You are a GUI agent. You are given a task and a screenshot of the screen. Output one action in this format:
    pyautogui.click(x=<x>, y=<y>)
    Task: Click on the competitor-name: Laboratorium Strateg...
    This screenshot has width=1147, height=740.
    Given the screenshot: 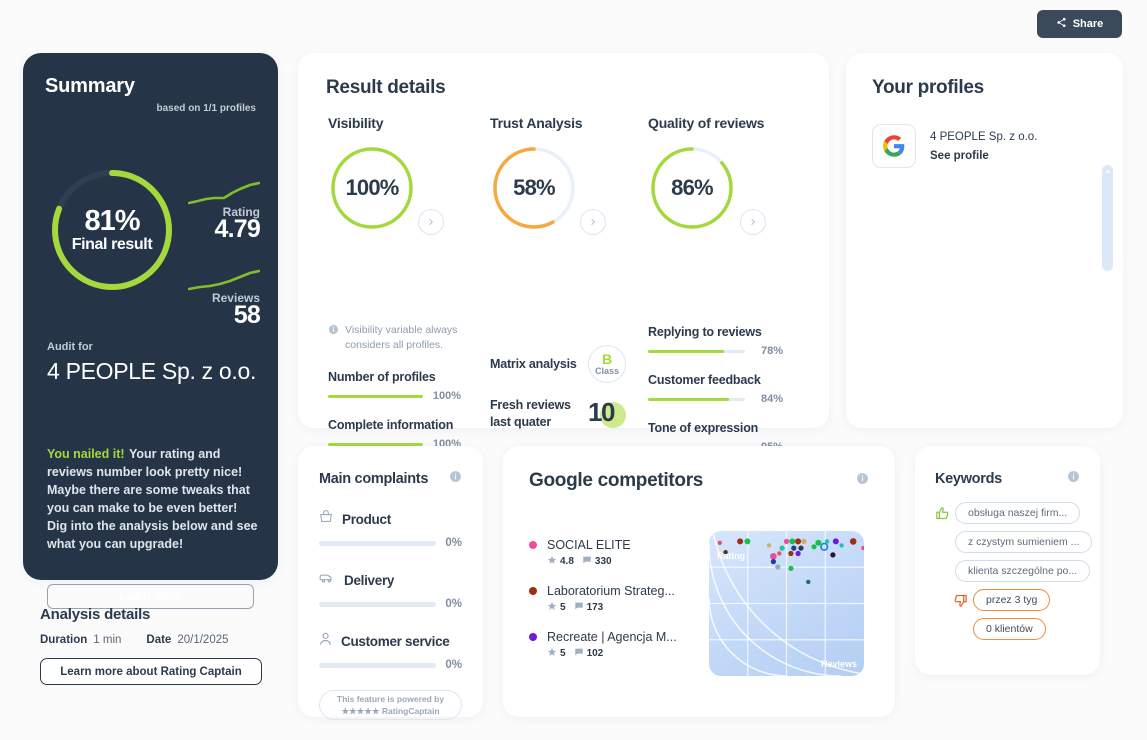 What is the action you would take?
    pyautogui.click(x=611, y=591)
    